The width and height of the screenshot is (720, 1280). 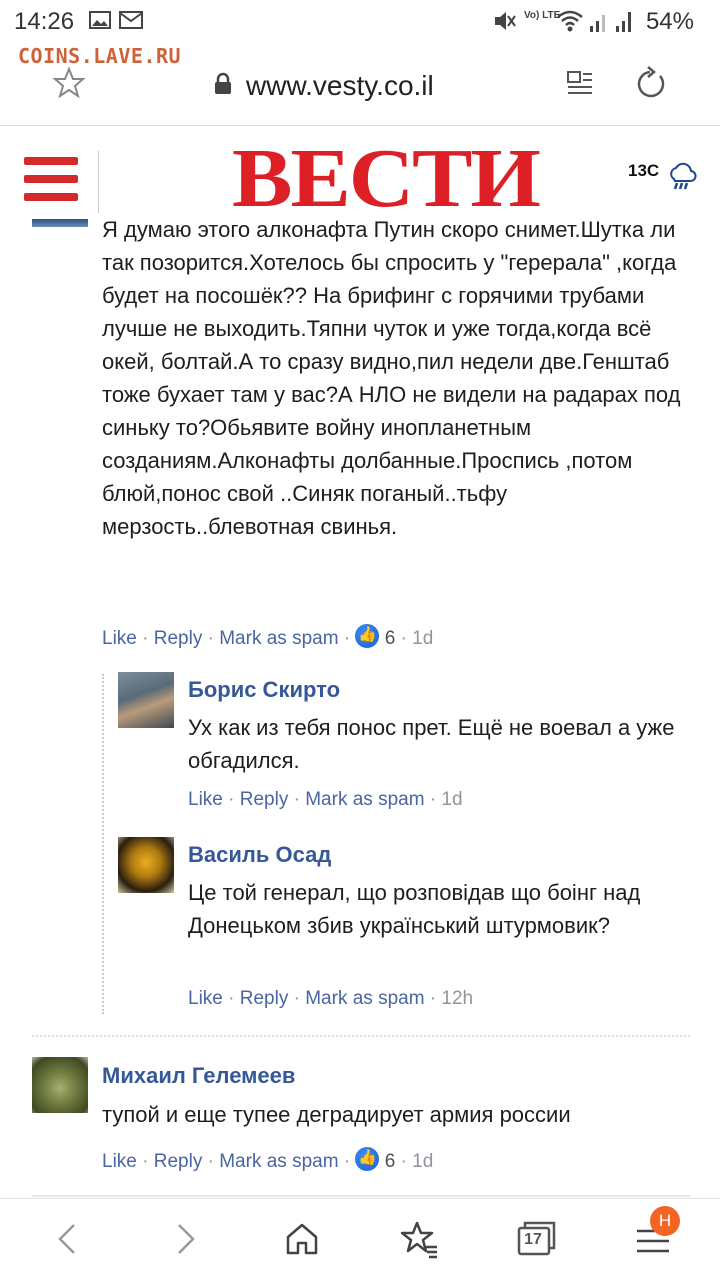 I want to click on url-field: www.vesty.co.il, so click(x=340, y=86).